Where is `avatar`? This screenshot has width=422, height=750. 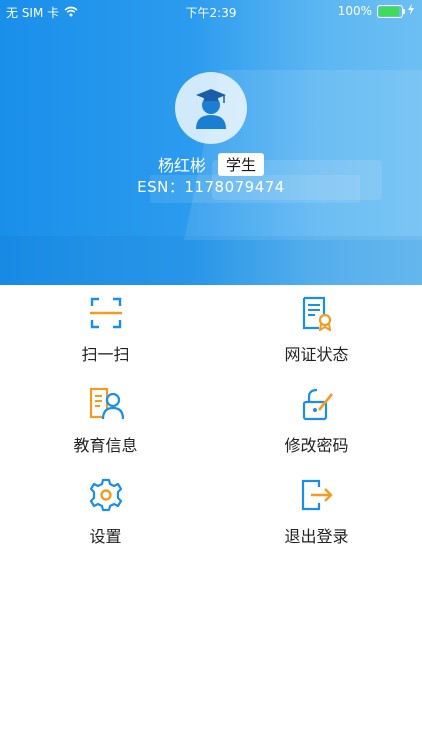
avatar is located at coordinates (211, 108).